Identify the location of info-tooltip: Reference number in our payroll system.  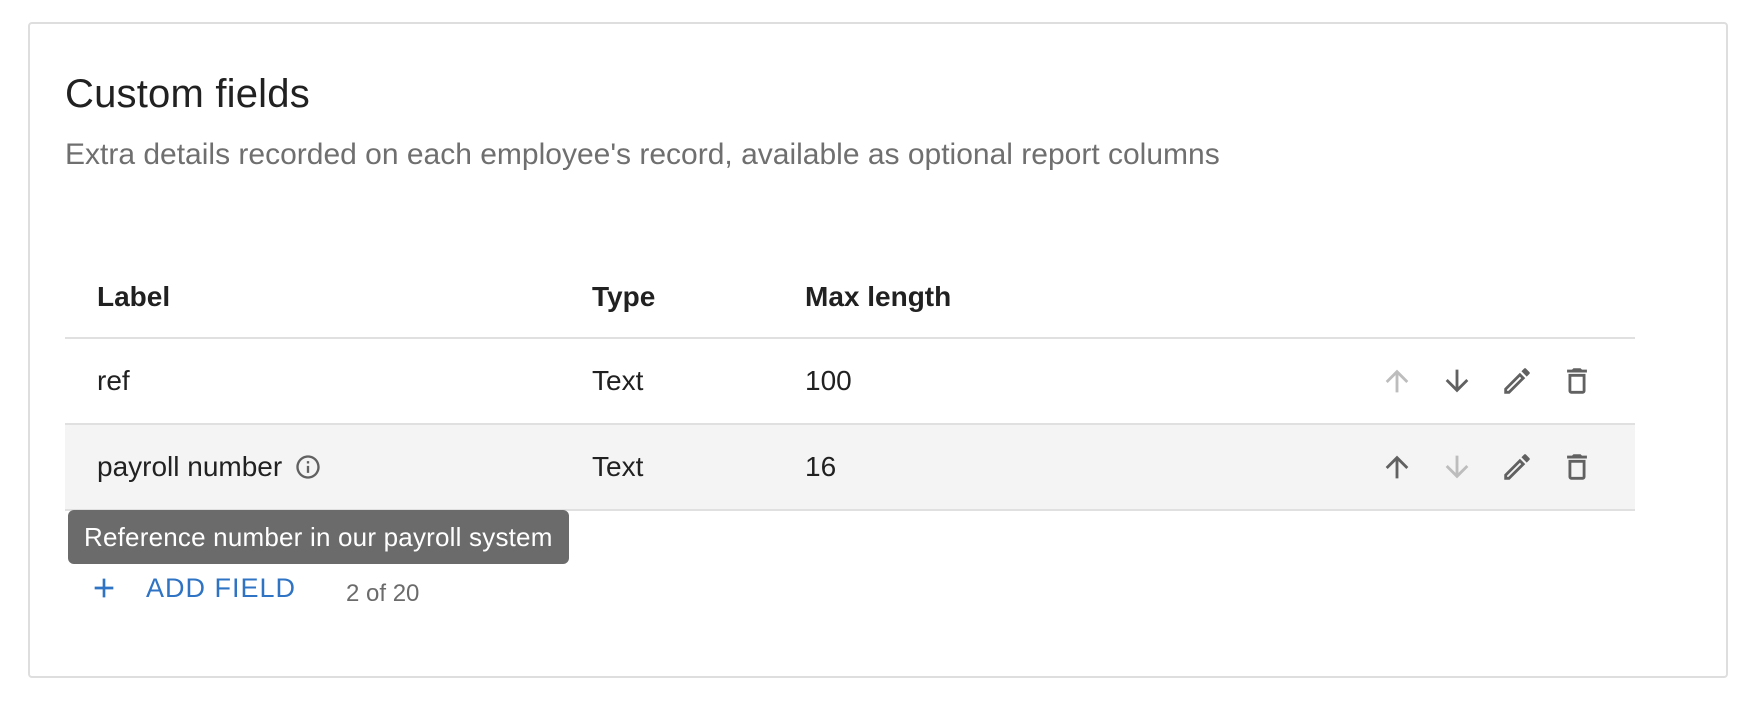
(318, 537).